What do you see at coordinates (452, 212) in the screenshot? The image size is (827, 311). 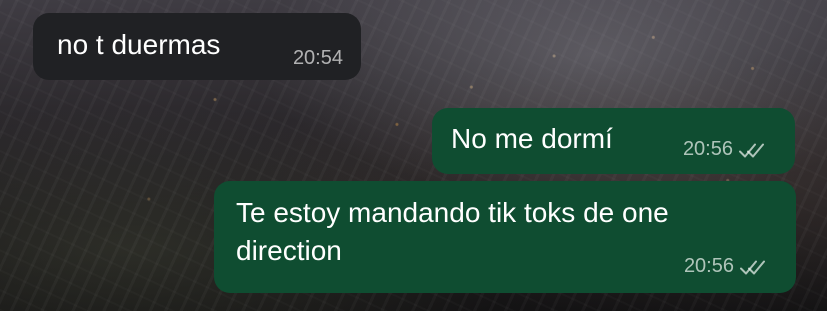 I see `message-text-line-1: Te estoy mandando tik toks de one` at bounding box center [452, 212].